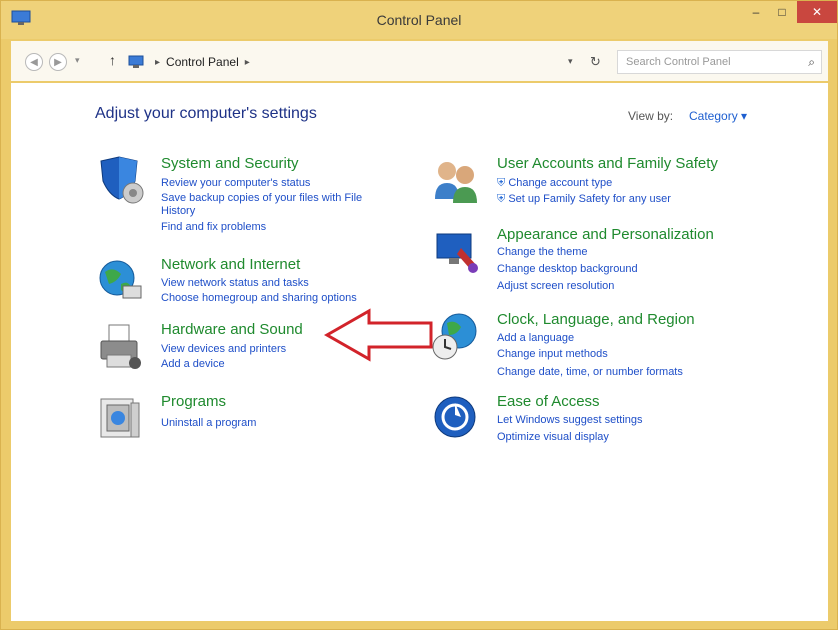 The width and height of the screenshot is (838, 630). I want to click on link-optimize-display: Optimize visual display, so click(553, 437).